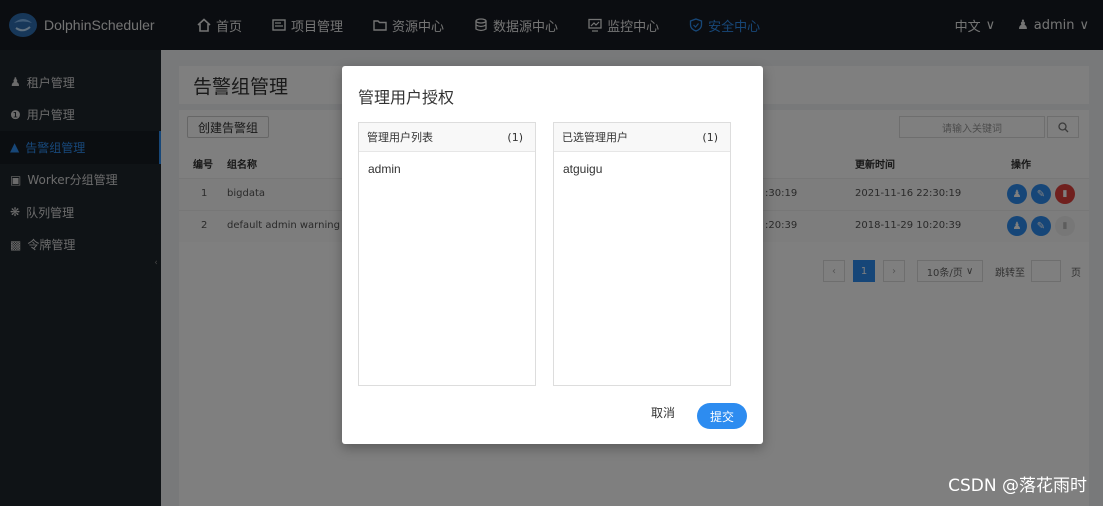 This screenshot has width=1103, height=506. What do you see at coordinates (447, 137) in the screenshot?
I see `transfer-source-header: 管理用户列表 (1)` at bounding box center [447, 137].